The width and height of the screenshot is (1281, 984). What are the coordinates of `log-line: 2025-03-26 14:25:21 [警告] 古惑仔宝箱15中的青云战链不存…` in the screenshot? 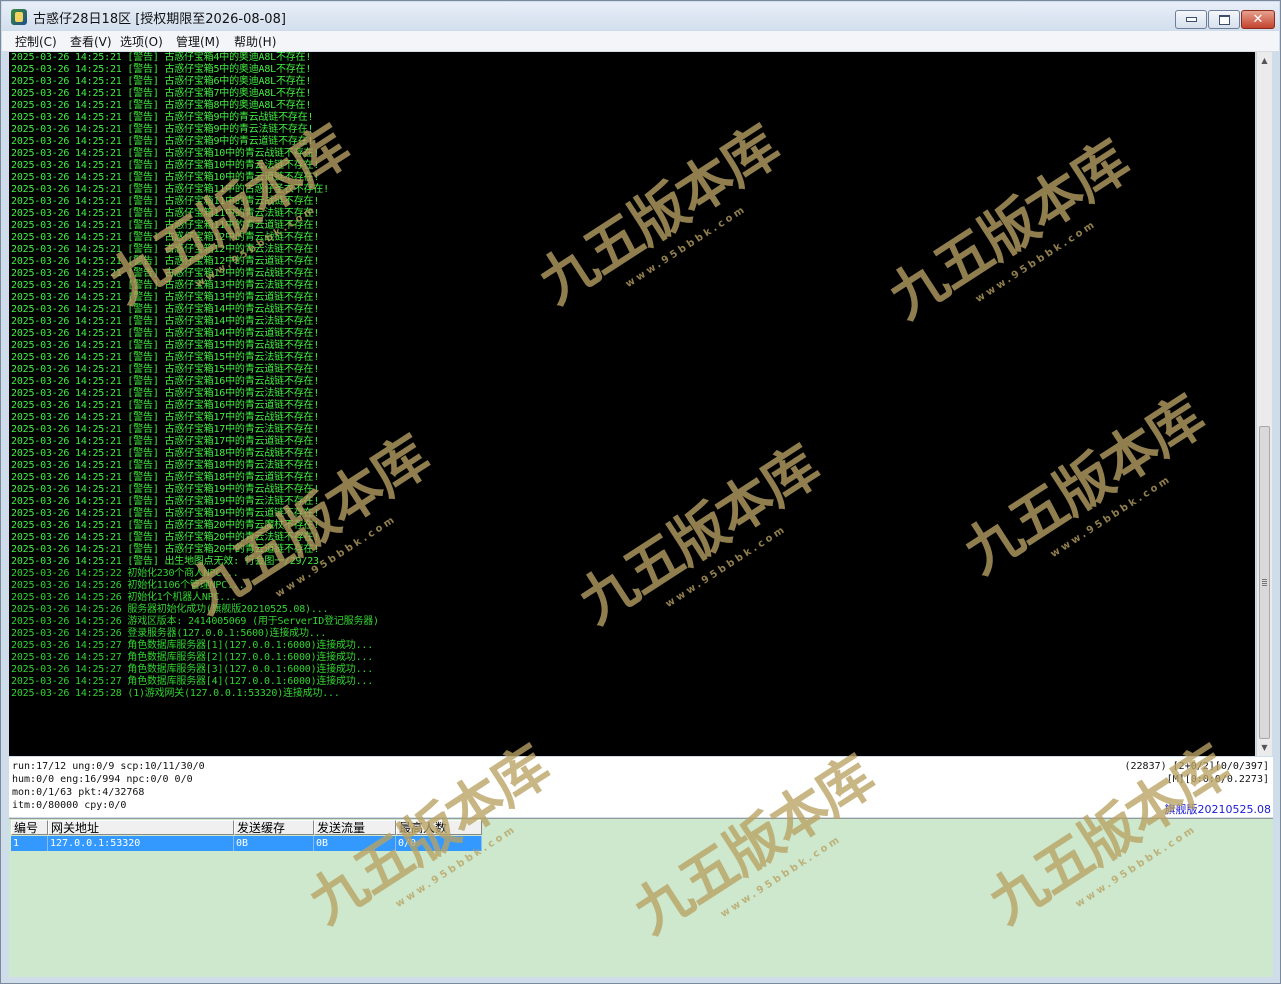 It's located at (165, 345).